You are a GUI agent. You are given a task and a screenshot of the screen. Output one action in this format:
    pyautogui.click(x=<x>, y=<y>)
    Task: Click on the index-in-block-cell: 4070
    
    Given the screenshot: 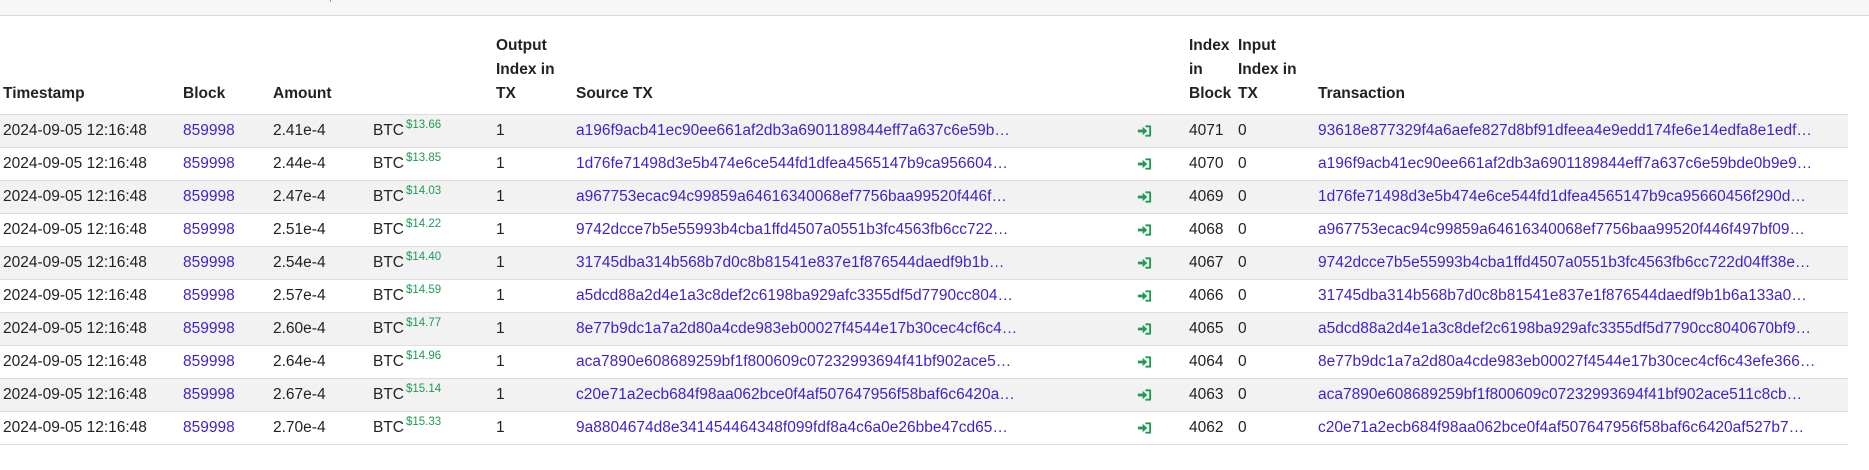 What is the action you would take?
    pyautogui.click(x=1210, y=164)
    